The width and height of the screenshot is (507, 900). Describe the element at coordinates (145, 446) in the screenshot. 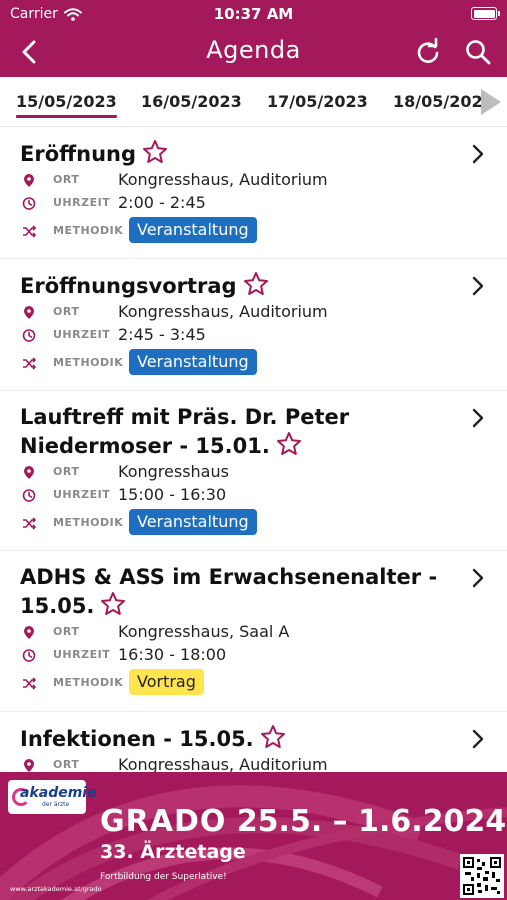

I see `event-title-line2: Niedermoser - 15.01.` at that location.